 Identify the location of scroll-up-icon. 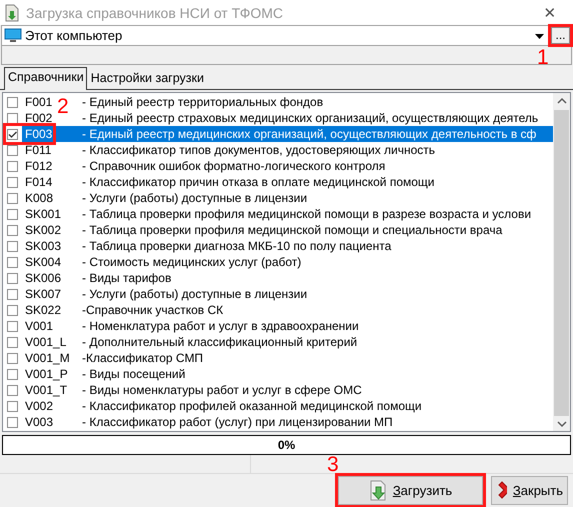
(561, 101).